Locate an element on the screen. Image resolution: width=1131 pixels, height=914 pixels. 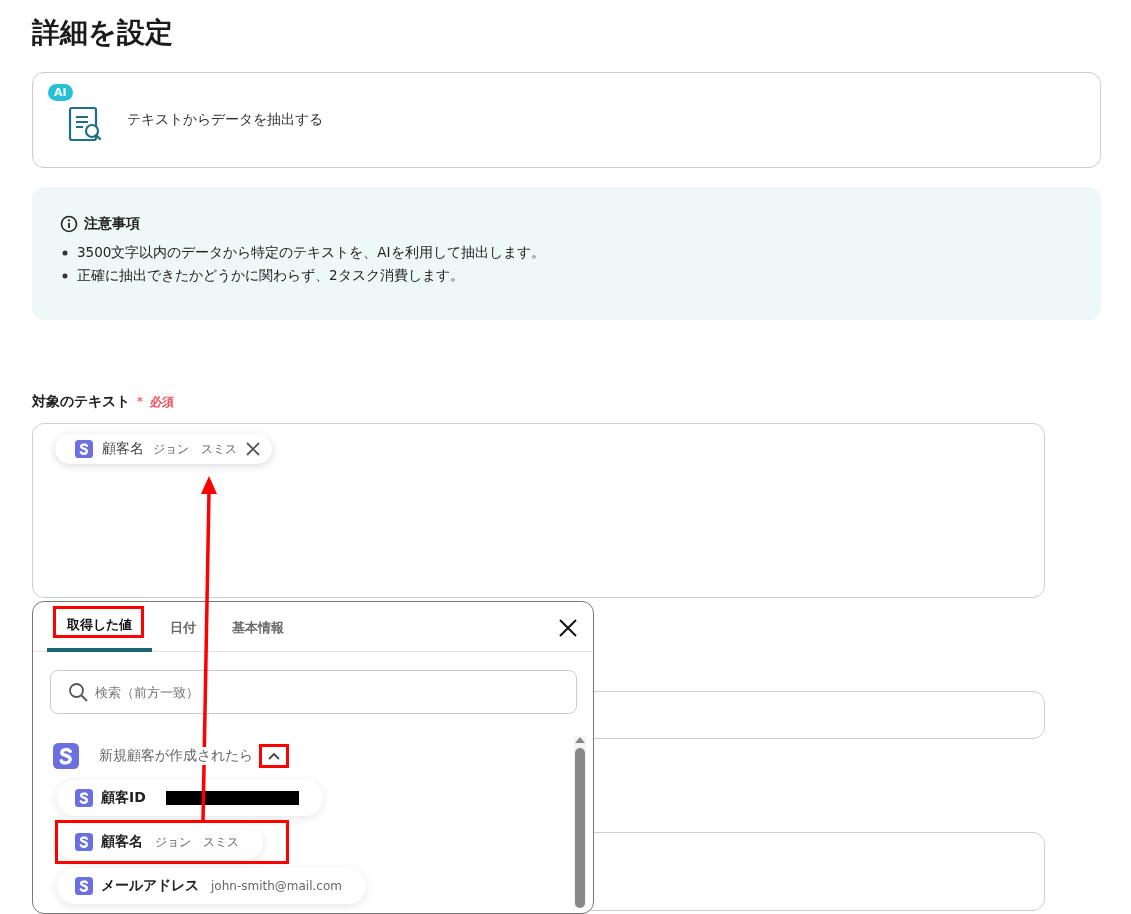
required-label: 必須 is located at coordinates (162, 402).